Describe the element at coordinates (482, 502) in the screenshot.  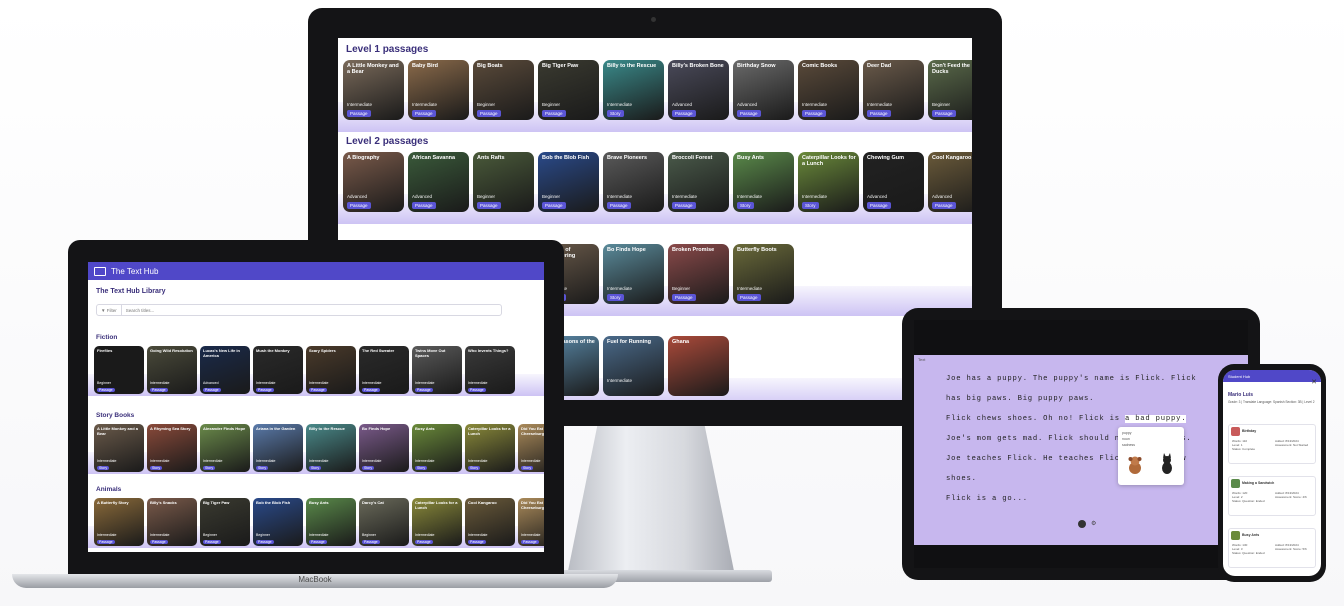
I see `card-title: Cool Kangaroo` at that location.